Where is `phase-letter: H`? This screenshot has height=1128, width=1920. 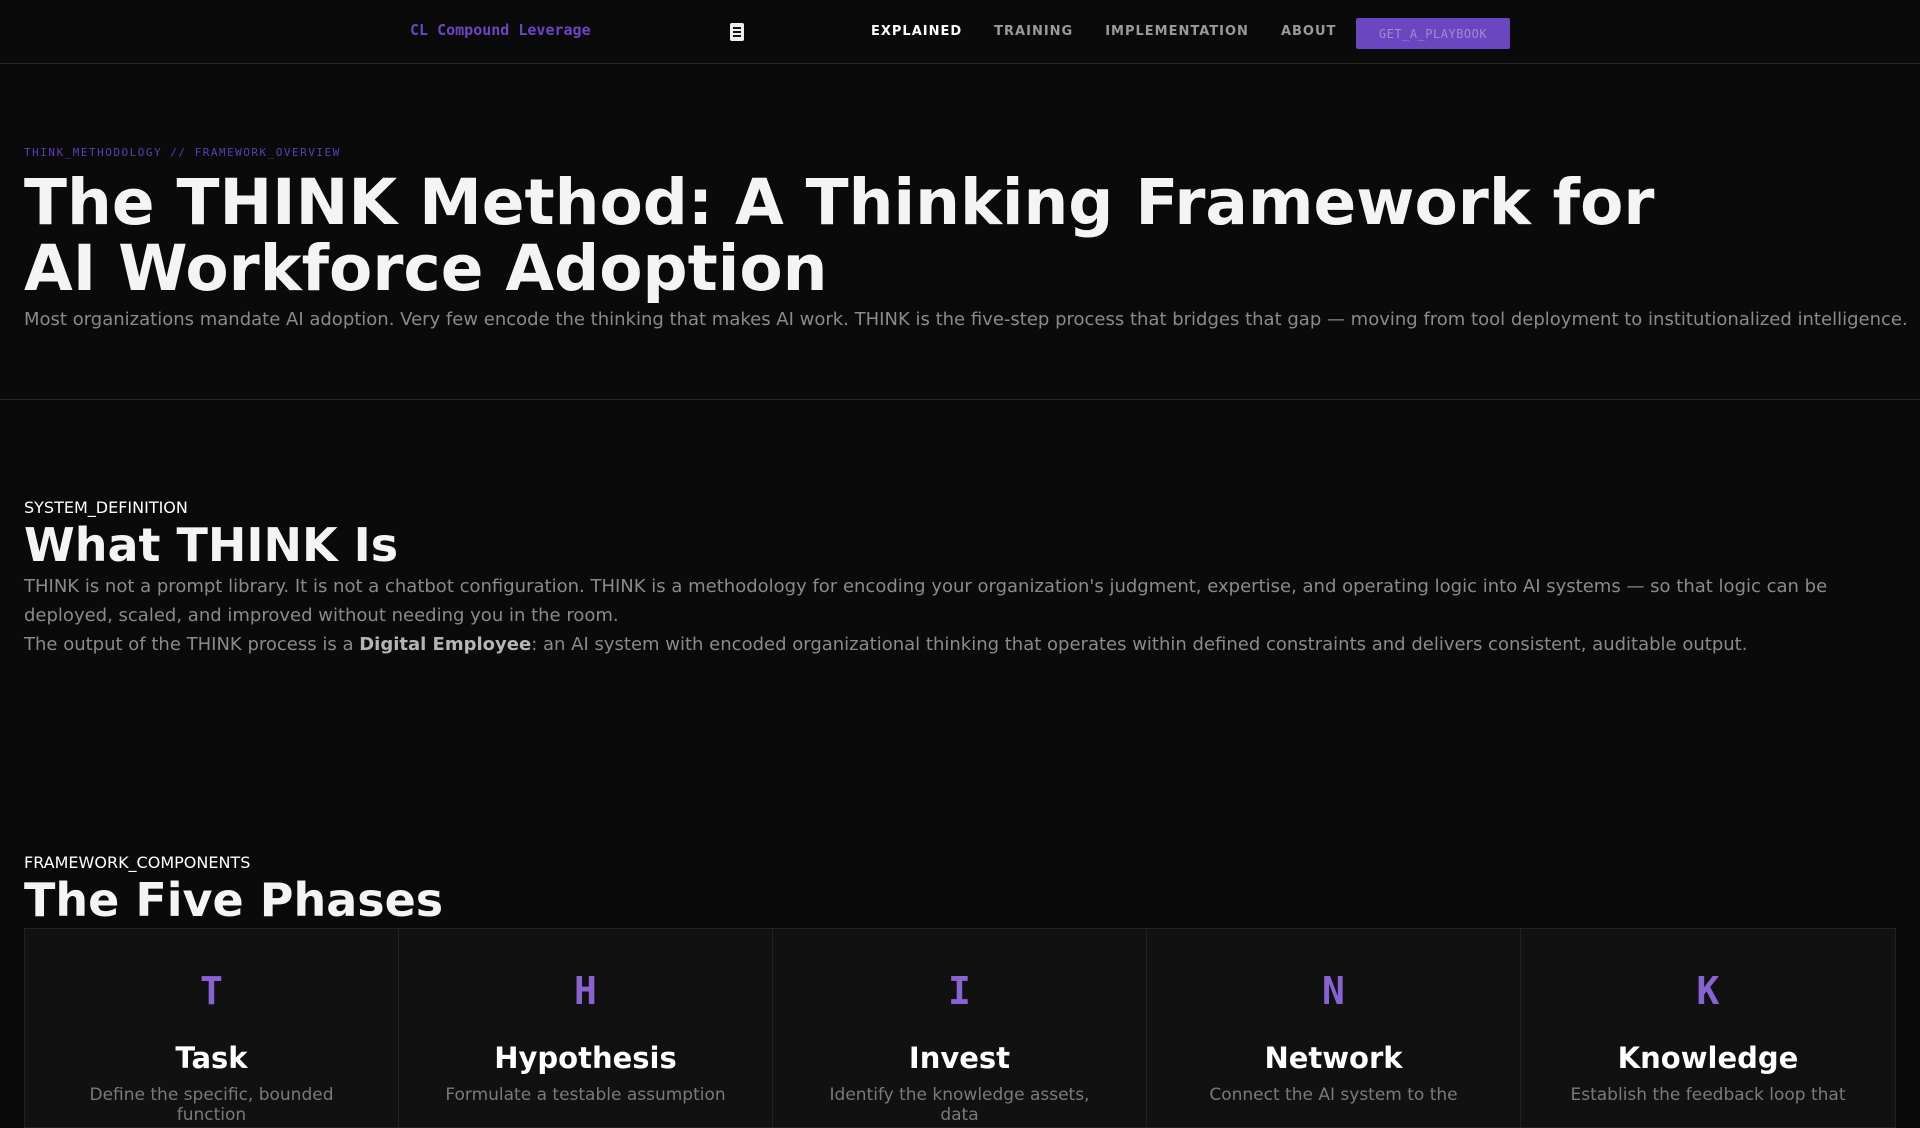 phase-letter: H is located at coordinates (585, 991).